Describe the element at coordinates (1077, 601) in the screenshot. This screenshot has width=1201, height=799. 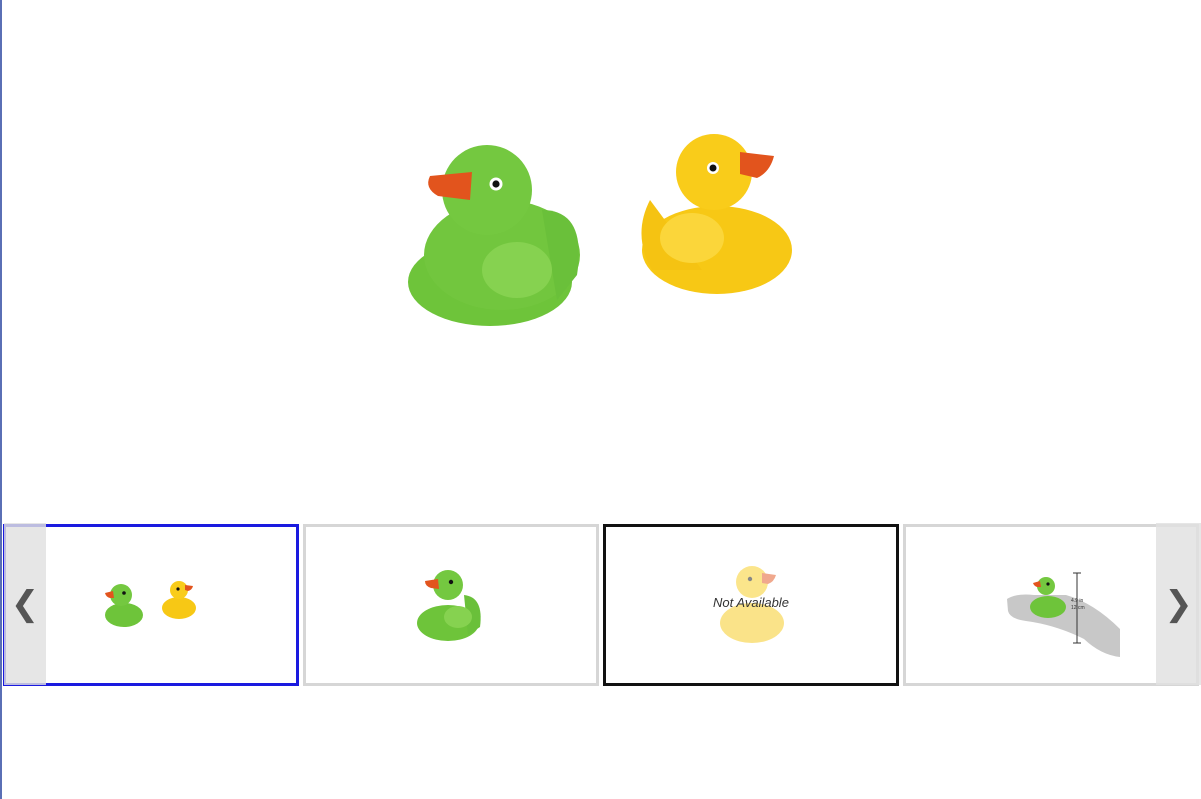
I see `size-inches-label: 4.9 in` at that location.